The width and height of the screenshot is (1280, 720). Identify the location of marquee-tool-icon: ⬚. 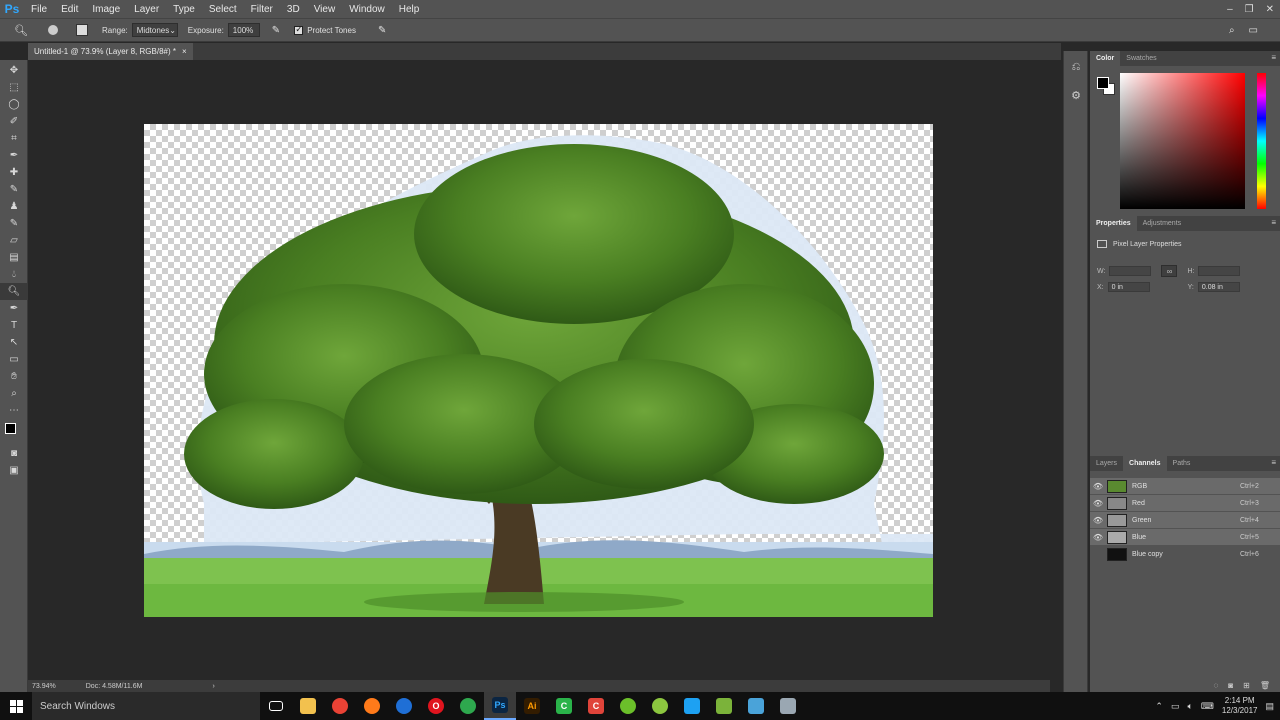
(14, 87).